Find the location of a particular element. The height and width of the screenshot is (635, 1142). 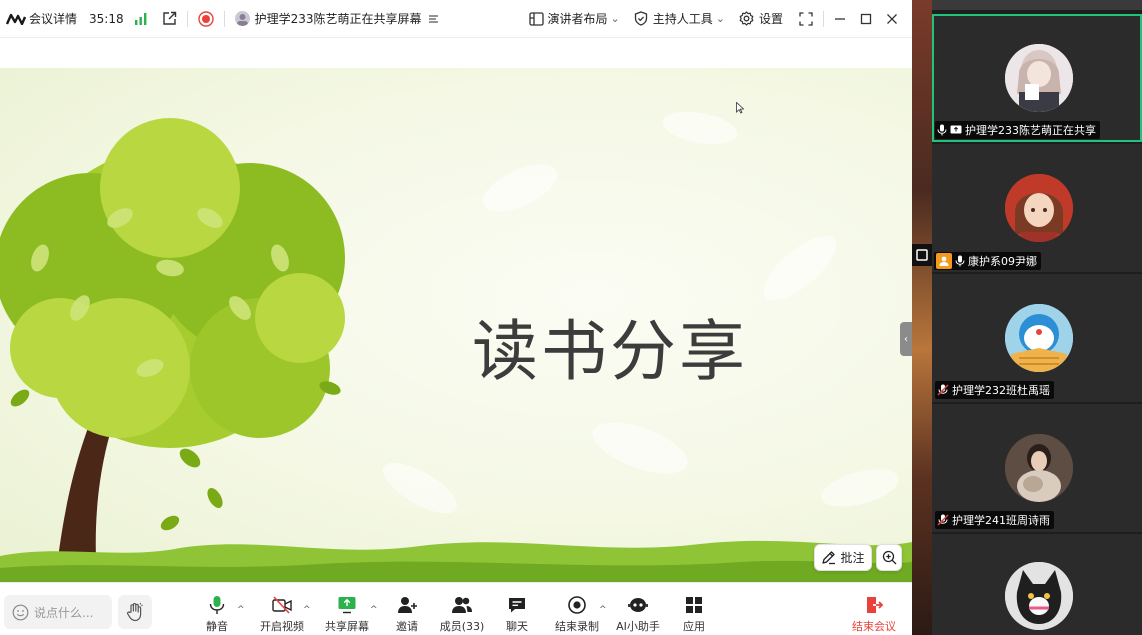

participant-name: 护理学232班杜禹瑶 is located at coordinates (1001, 390).